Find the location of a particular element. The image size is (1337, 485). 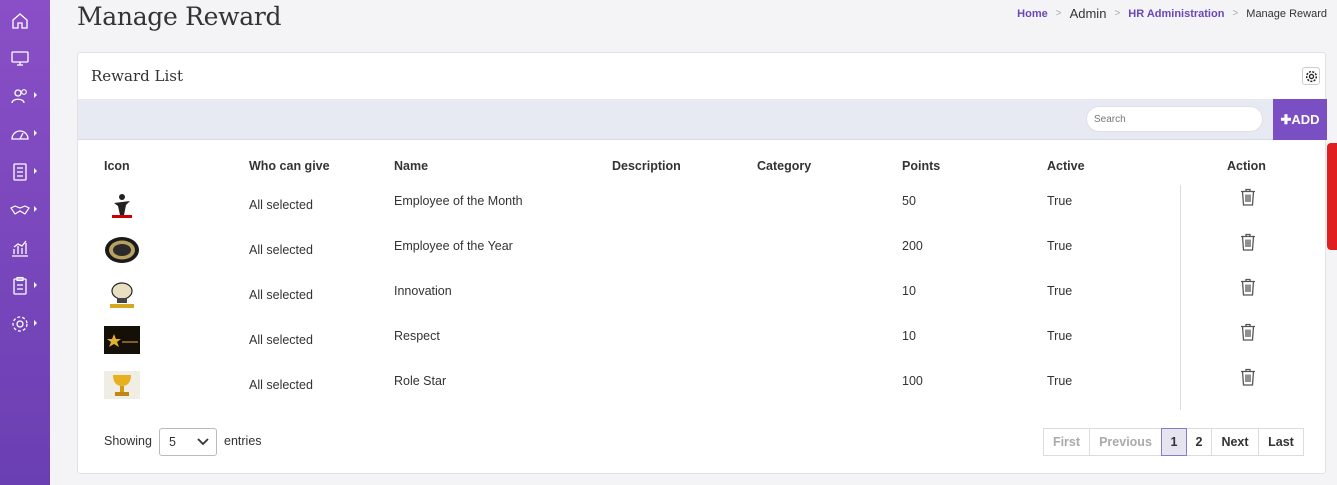

settings-icon is located at coordinates (20, 324).